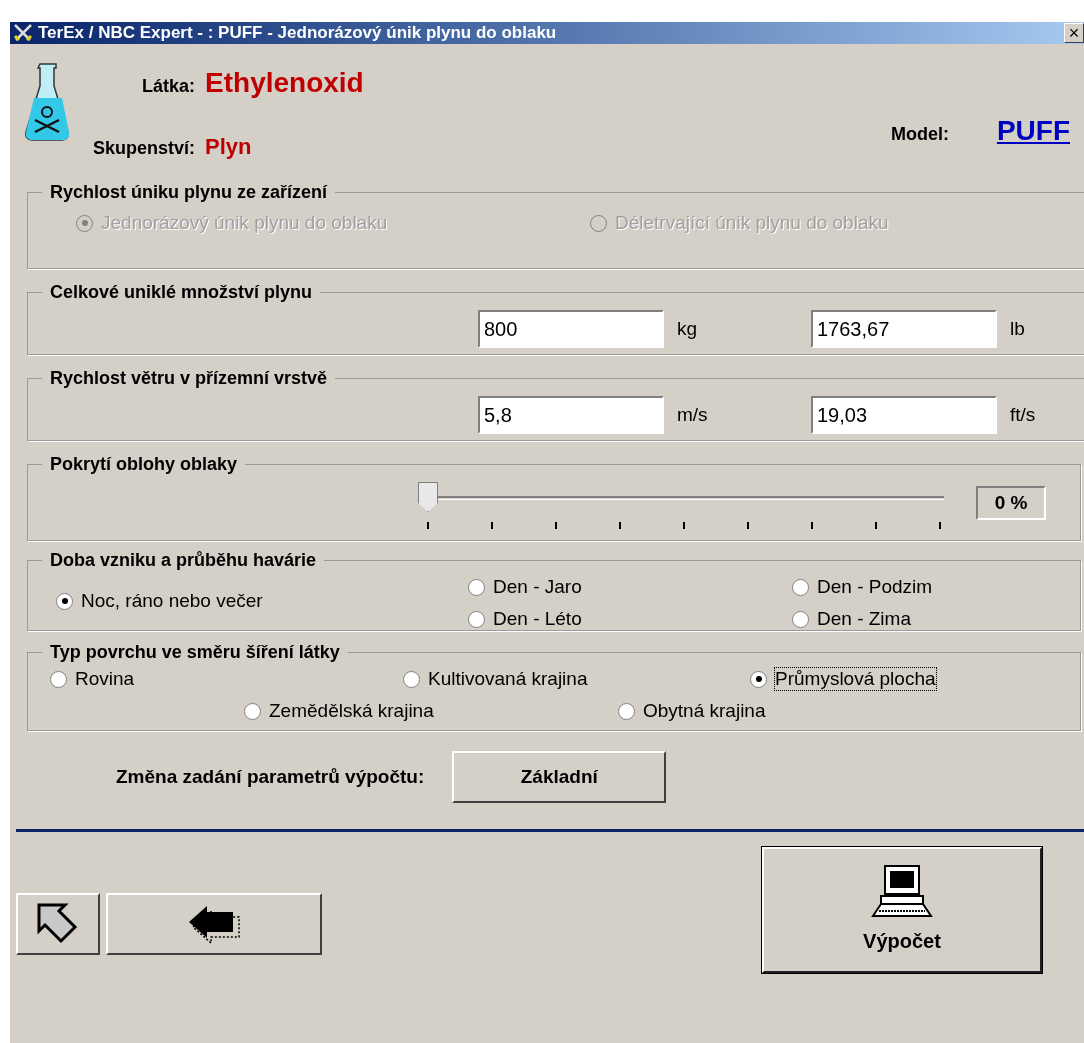  What do you see at coordinates (189, 192) in the screenshot?
I see `group-title: Rychlost úniku plynu ze zařízení` at bounding box center [189, 192].